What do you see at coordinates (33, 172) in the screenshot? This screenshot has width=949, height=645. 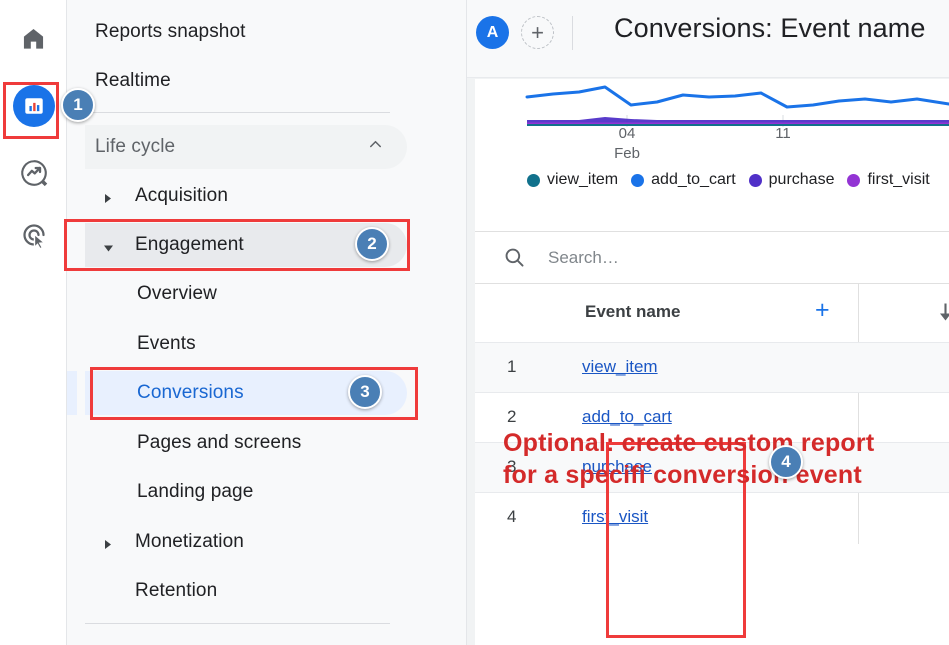 I see `explore-icon` at bounding box center [33, 172].